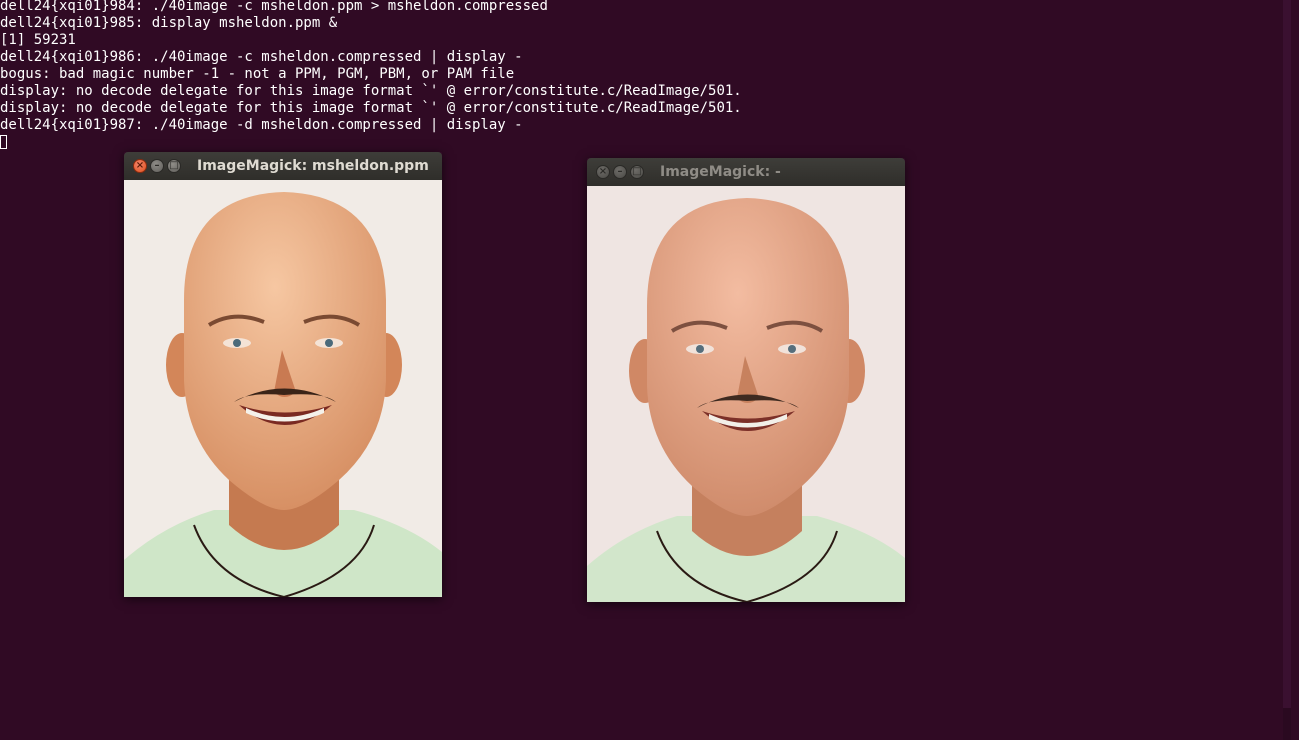 The height and width of the screenshot is (740, 1299). Describe the element at coordinates (3, 142) in the screenshot. I see `text-cursor` at that location.